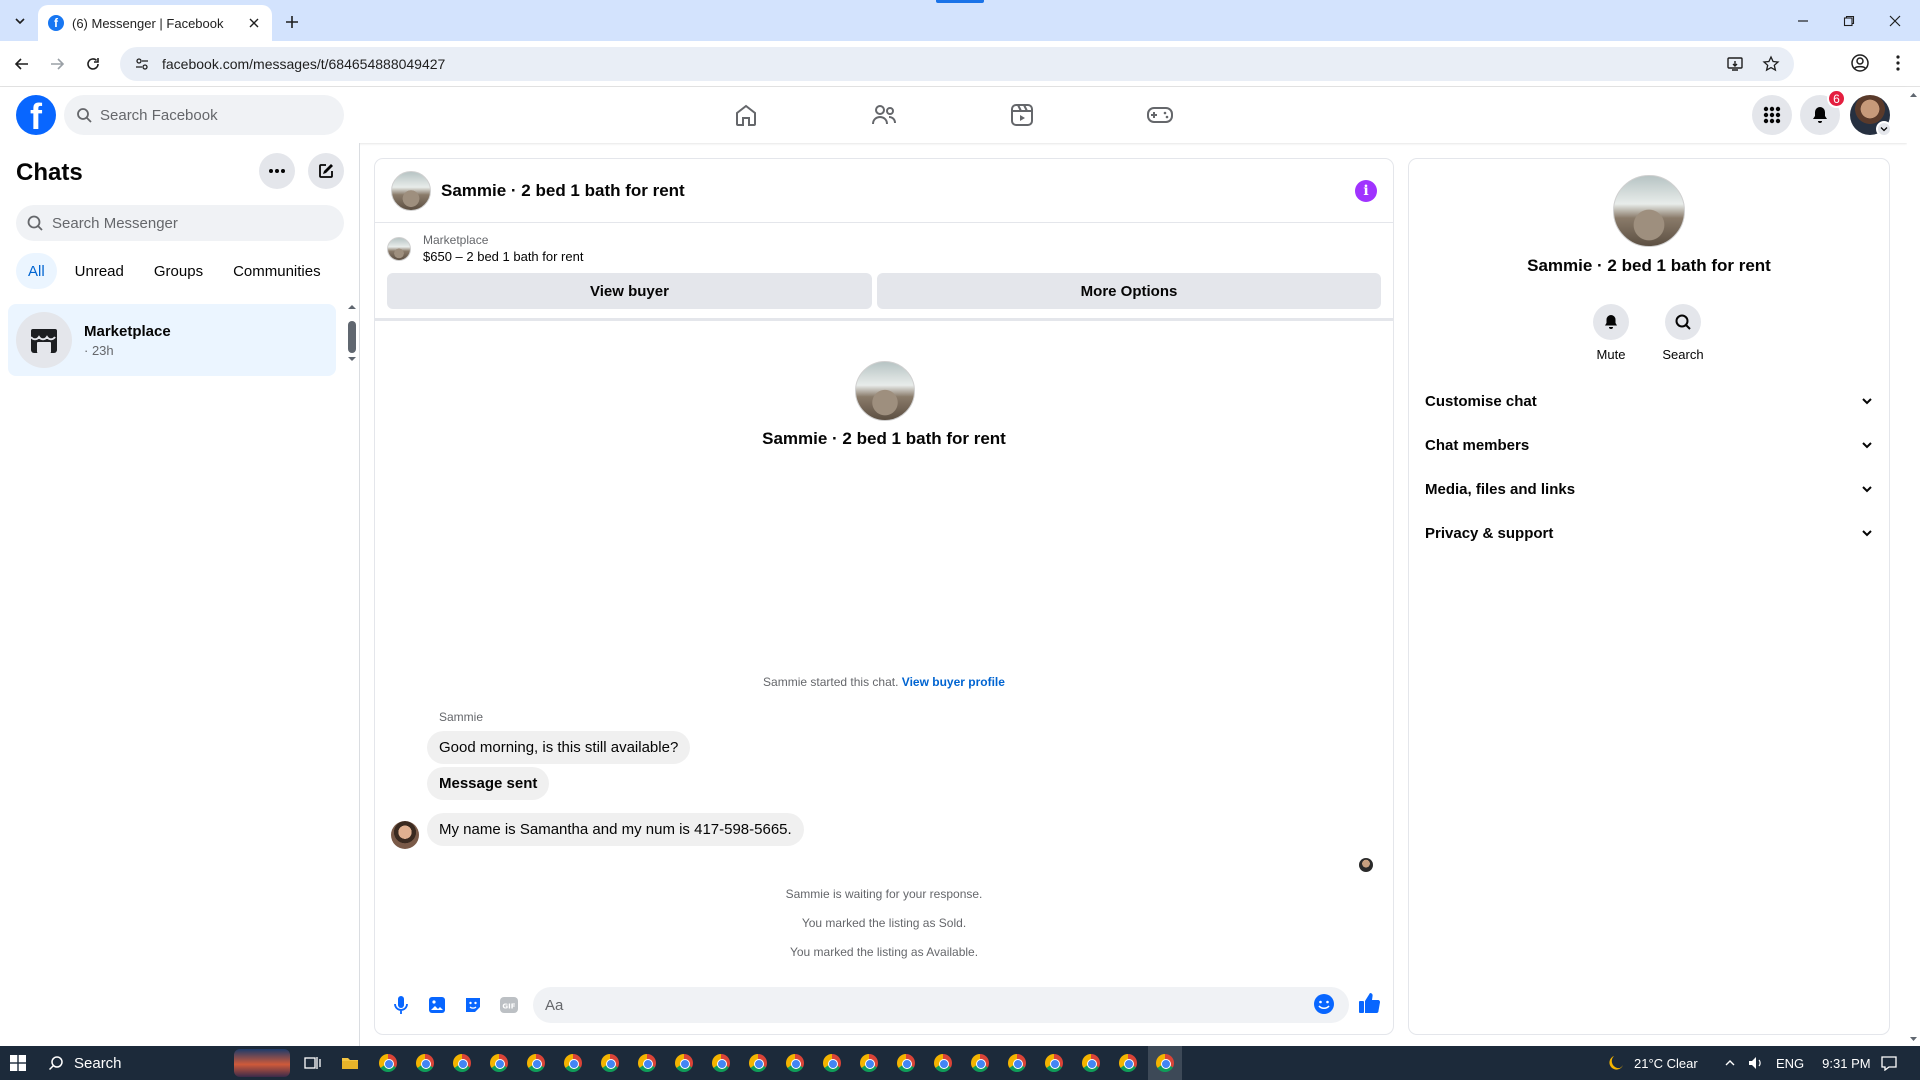 This screenshot has height=1080, width=1920. Describe the element at coordinates (142, 64) in the screenshot. I see `site-settings-icon` at that location.